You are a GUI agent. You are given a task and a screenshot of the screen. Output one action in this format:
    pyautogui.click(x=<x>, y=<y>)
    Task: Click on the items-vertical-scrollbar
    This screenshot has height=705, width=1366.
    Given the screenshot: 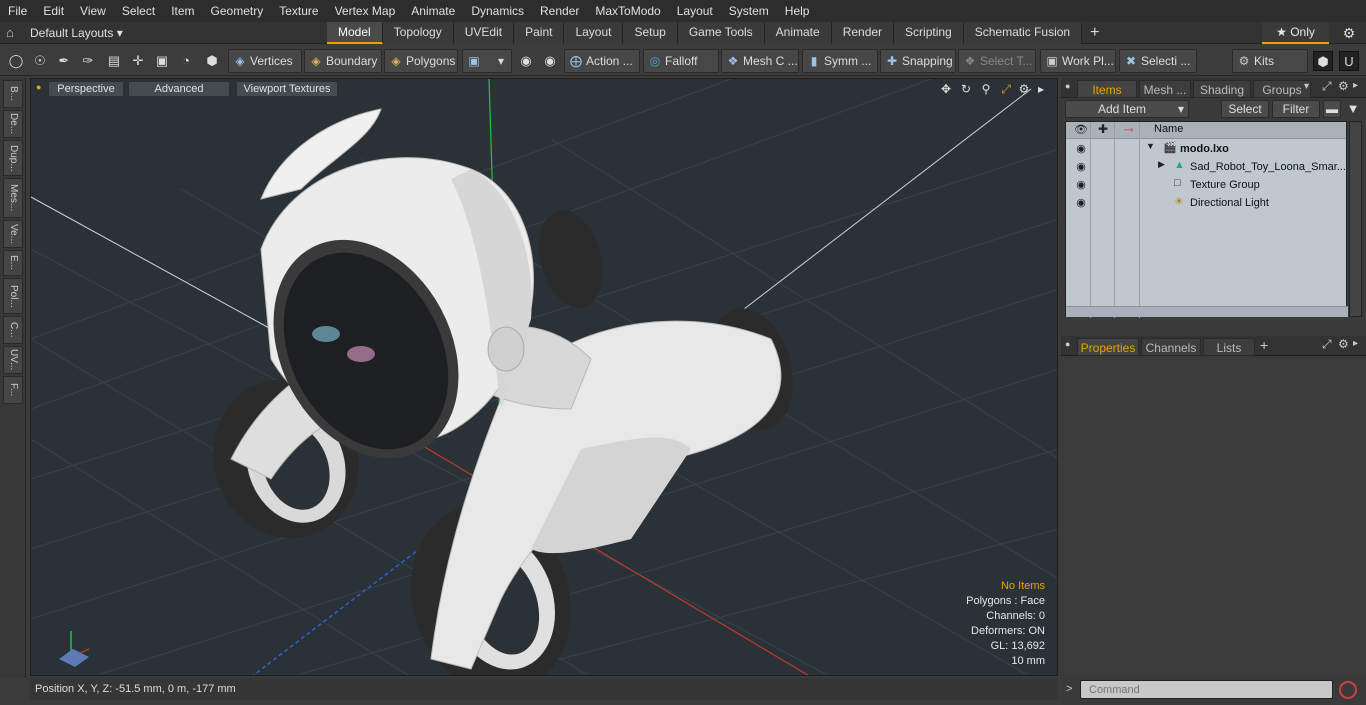 What is the action you would take?
    pyautogui.click(x=1355, y=219)
    